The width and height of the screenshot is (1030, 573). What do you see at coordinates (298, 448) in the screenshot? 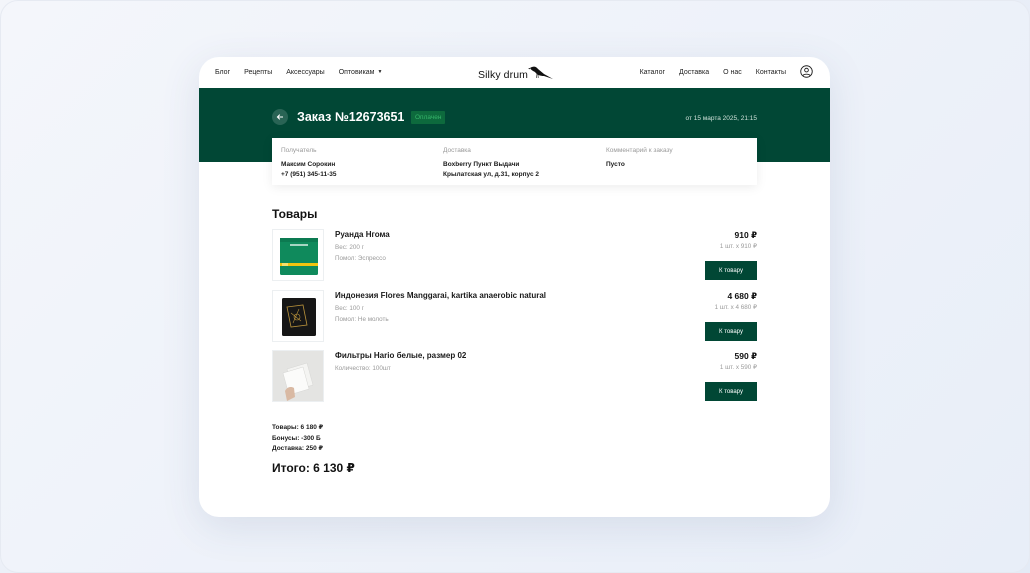
I see `summary-delivery: Доставка: 250 ₽` at bounding box center [298, 448].